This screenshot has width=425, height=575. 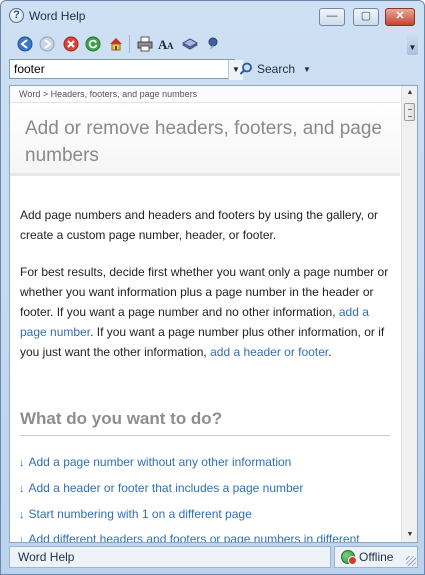 I want to click on stop-icon, so click(x=71, y=44).